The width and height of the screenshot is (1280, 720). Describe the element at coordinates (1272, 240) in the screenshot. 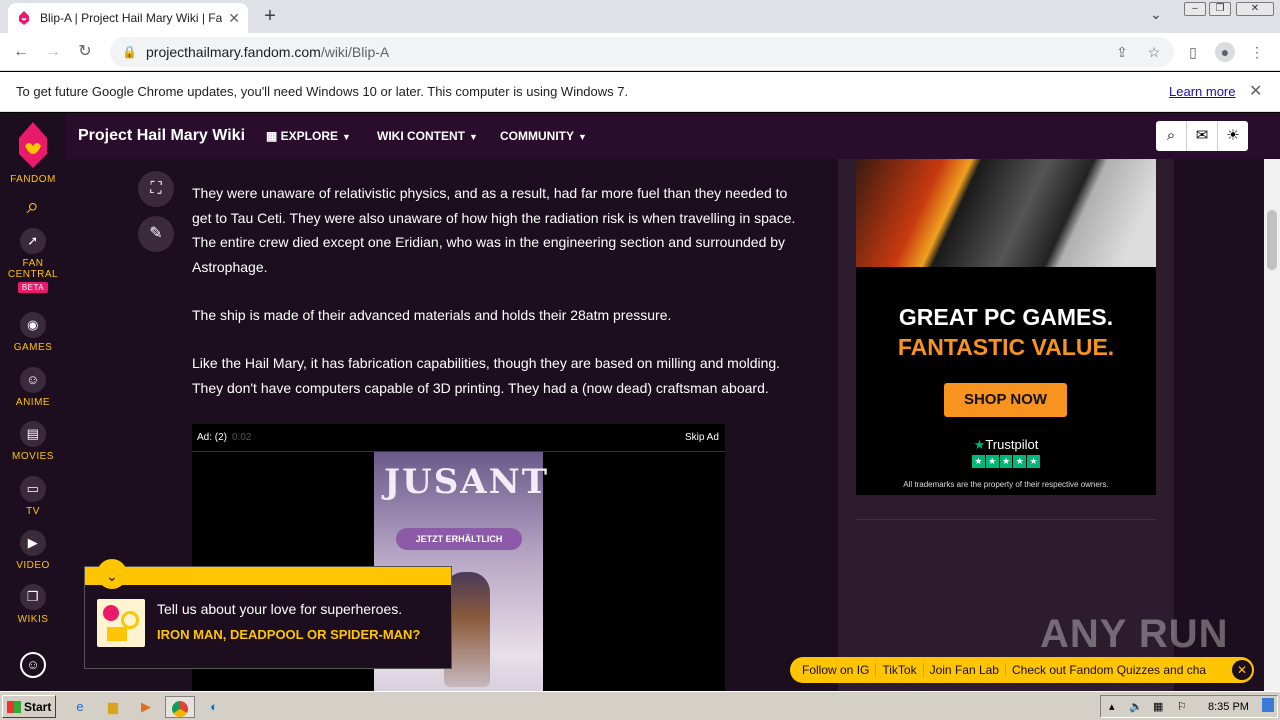

I see `scrollbar-thumb` at that location.